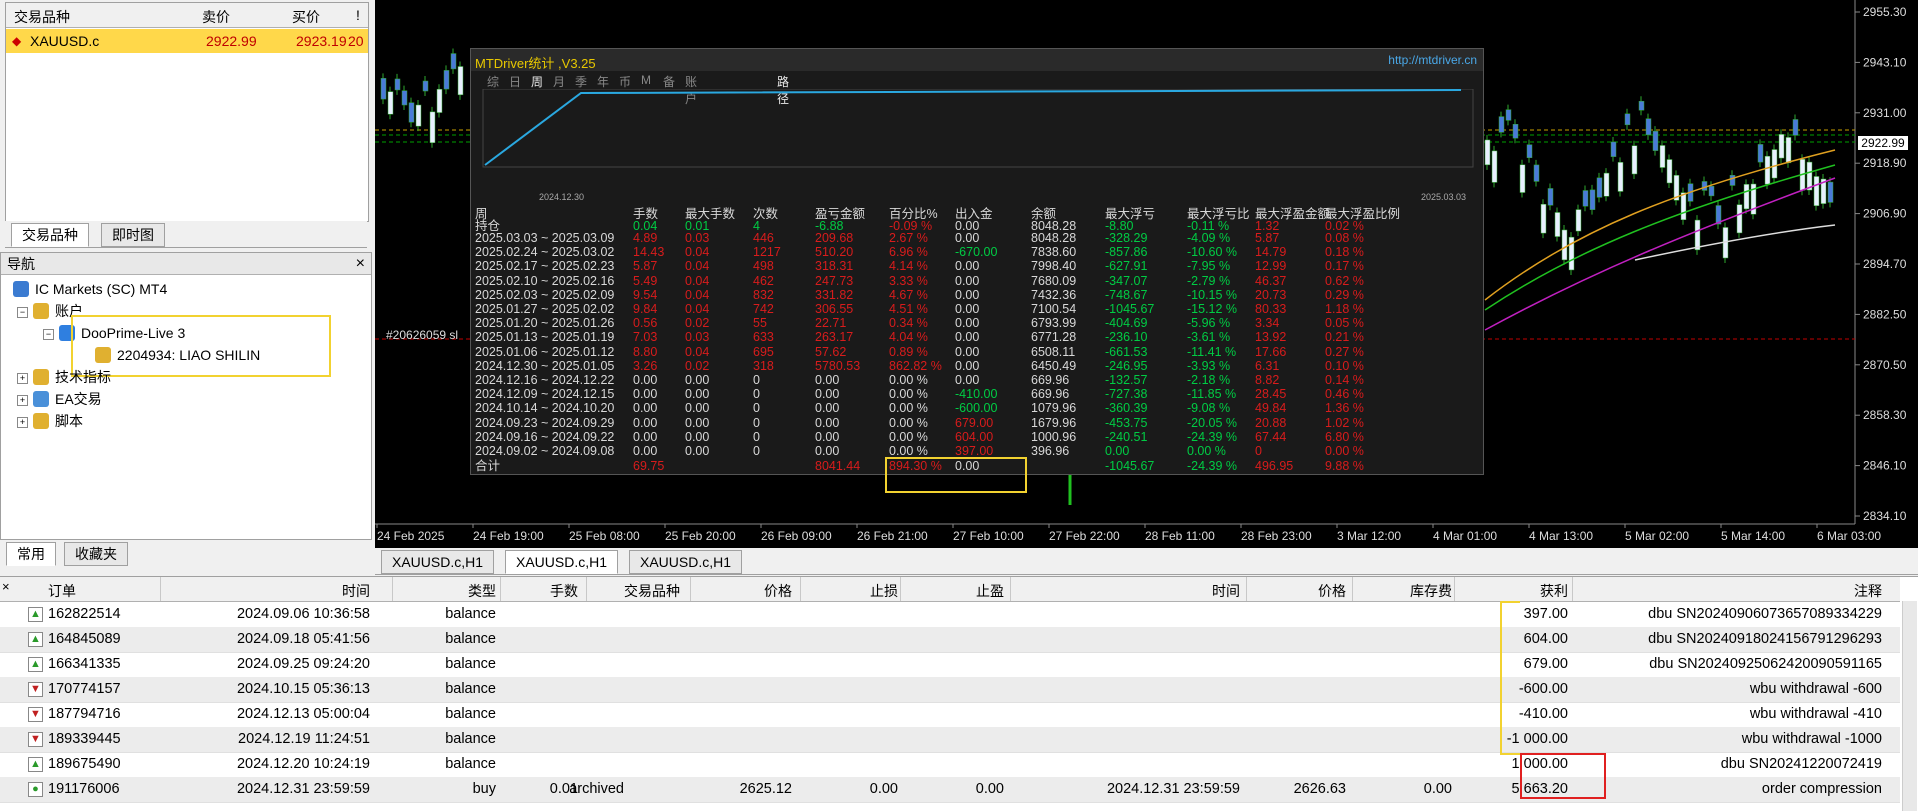 The width and height of the screenshot is (1918, 811). I want to click on nav-item-scripts: + 脚本, so click(50, 421).